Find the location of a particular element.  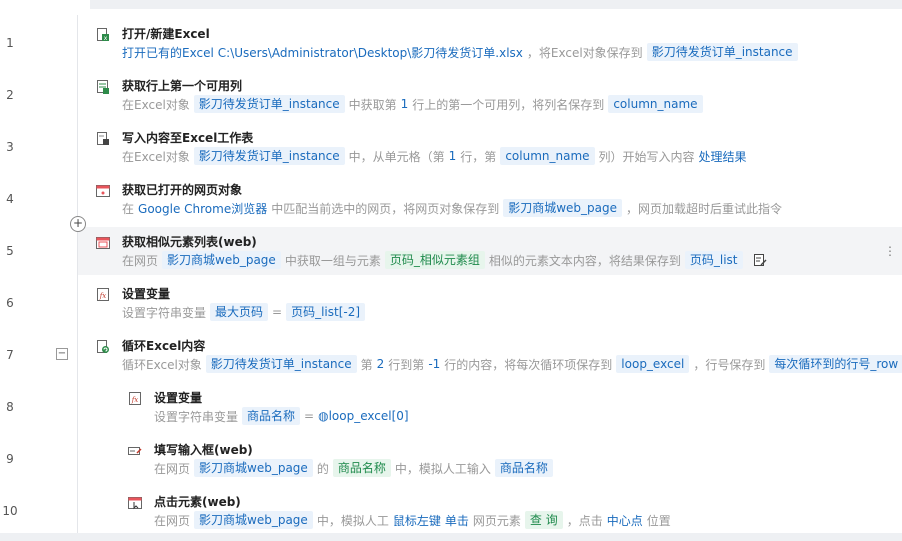

flow-step: fx 设置变量设置字符串变量 商品名称 = ◍loop_excel[0] is located at coordinates (500, 408).